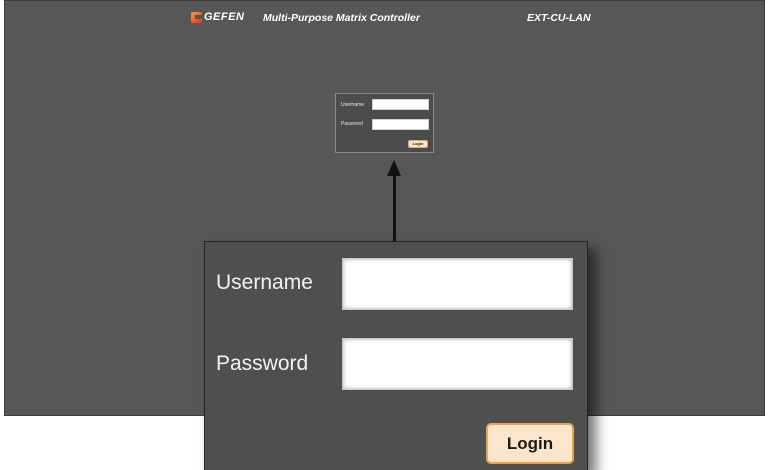 The image size is (768, 470). Describe the element at coordinates (530, 443) in the screenshot. I see `login-button: Login` at that location.